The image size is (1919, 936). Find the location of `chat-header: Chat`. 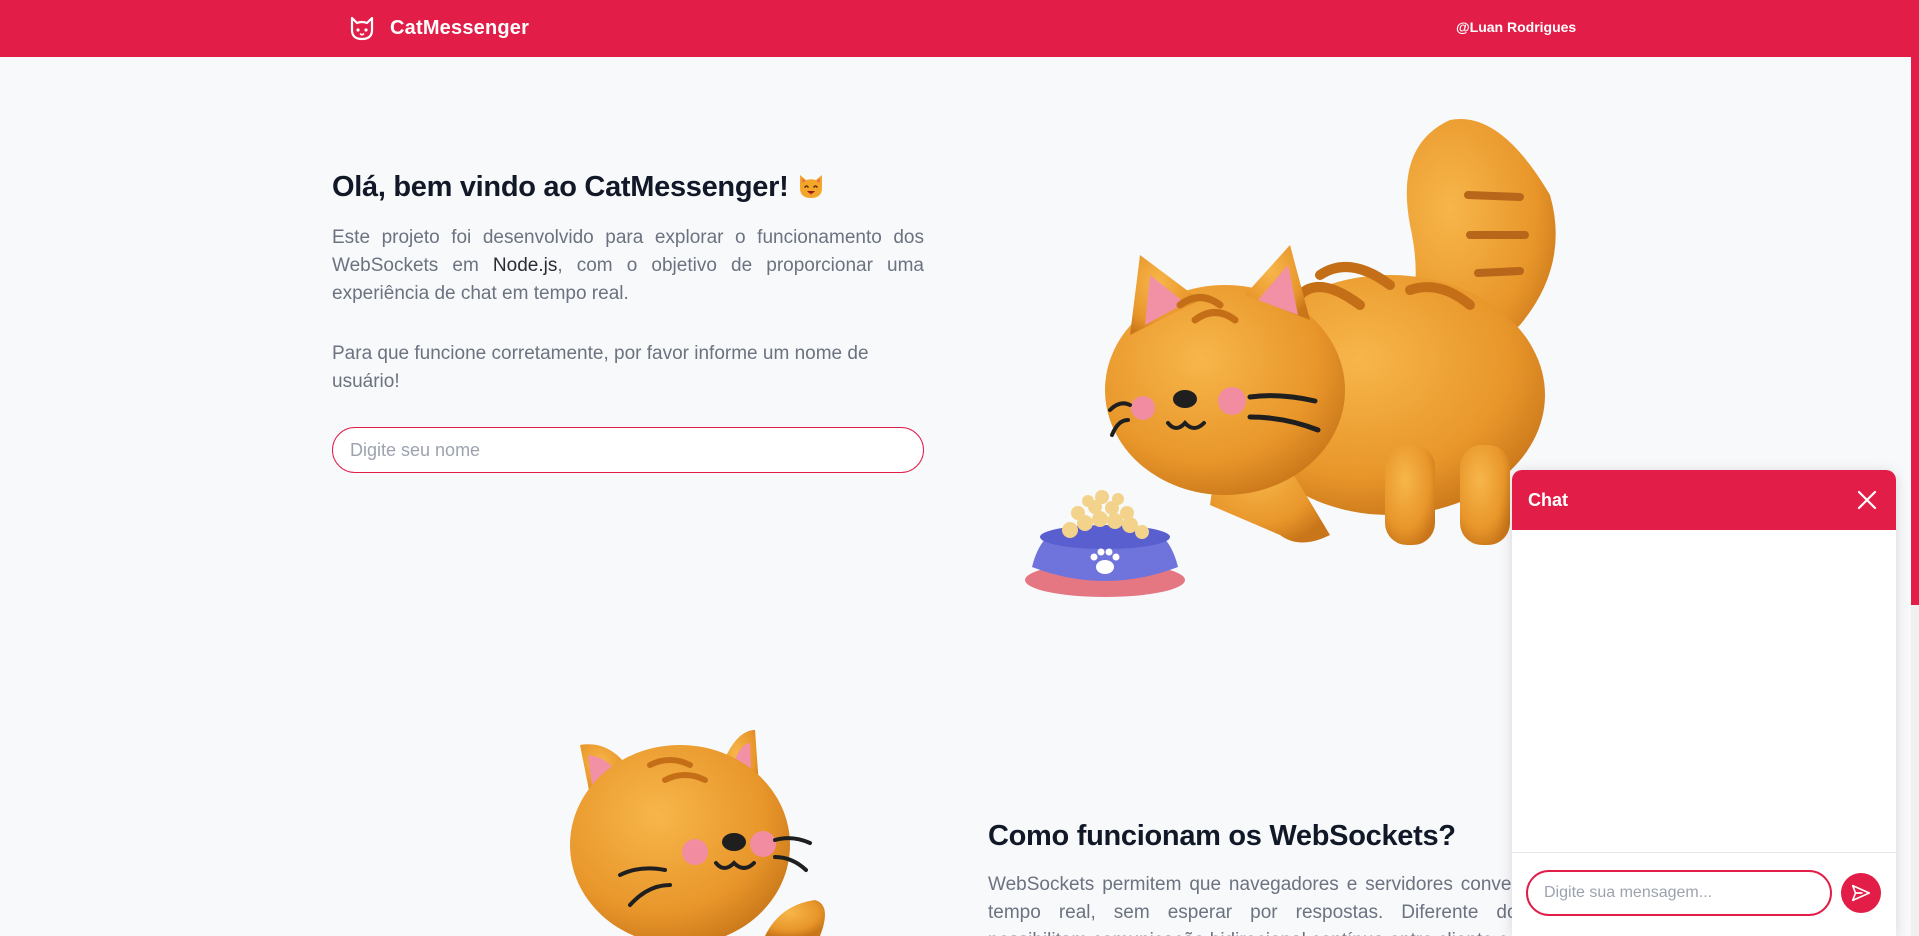

chat-header: Chat is located at coordinates (1704, 500).